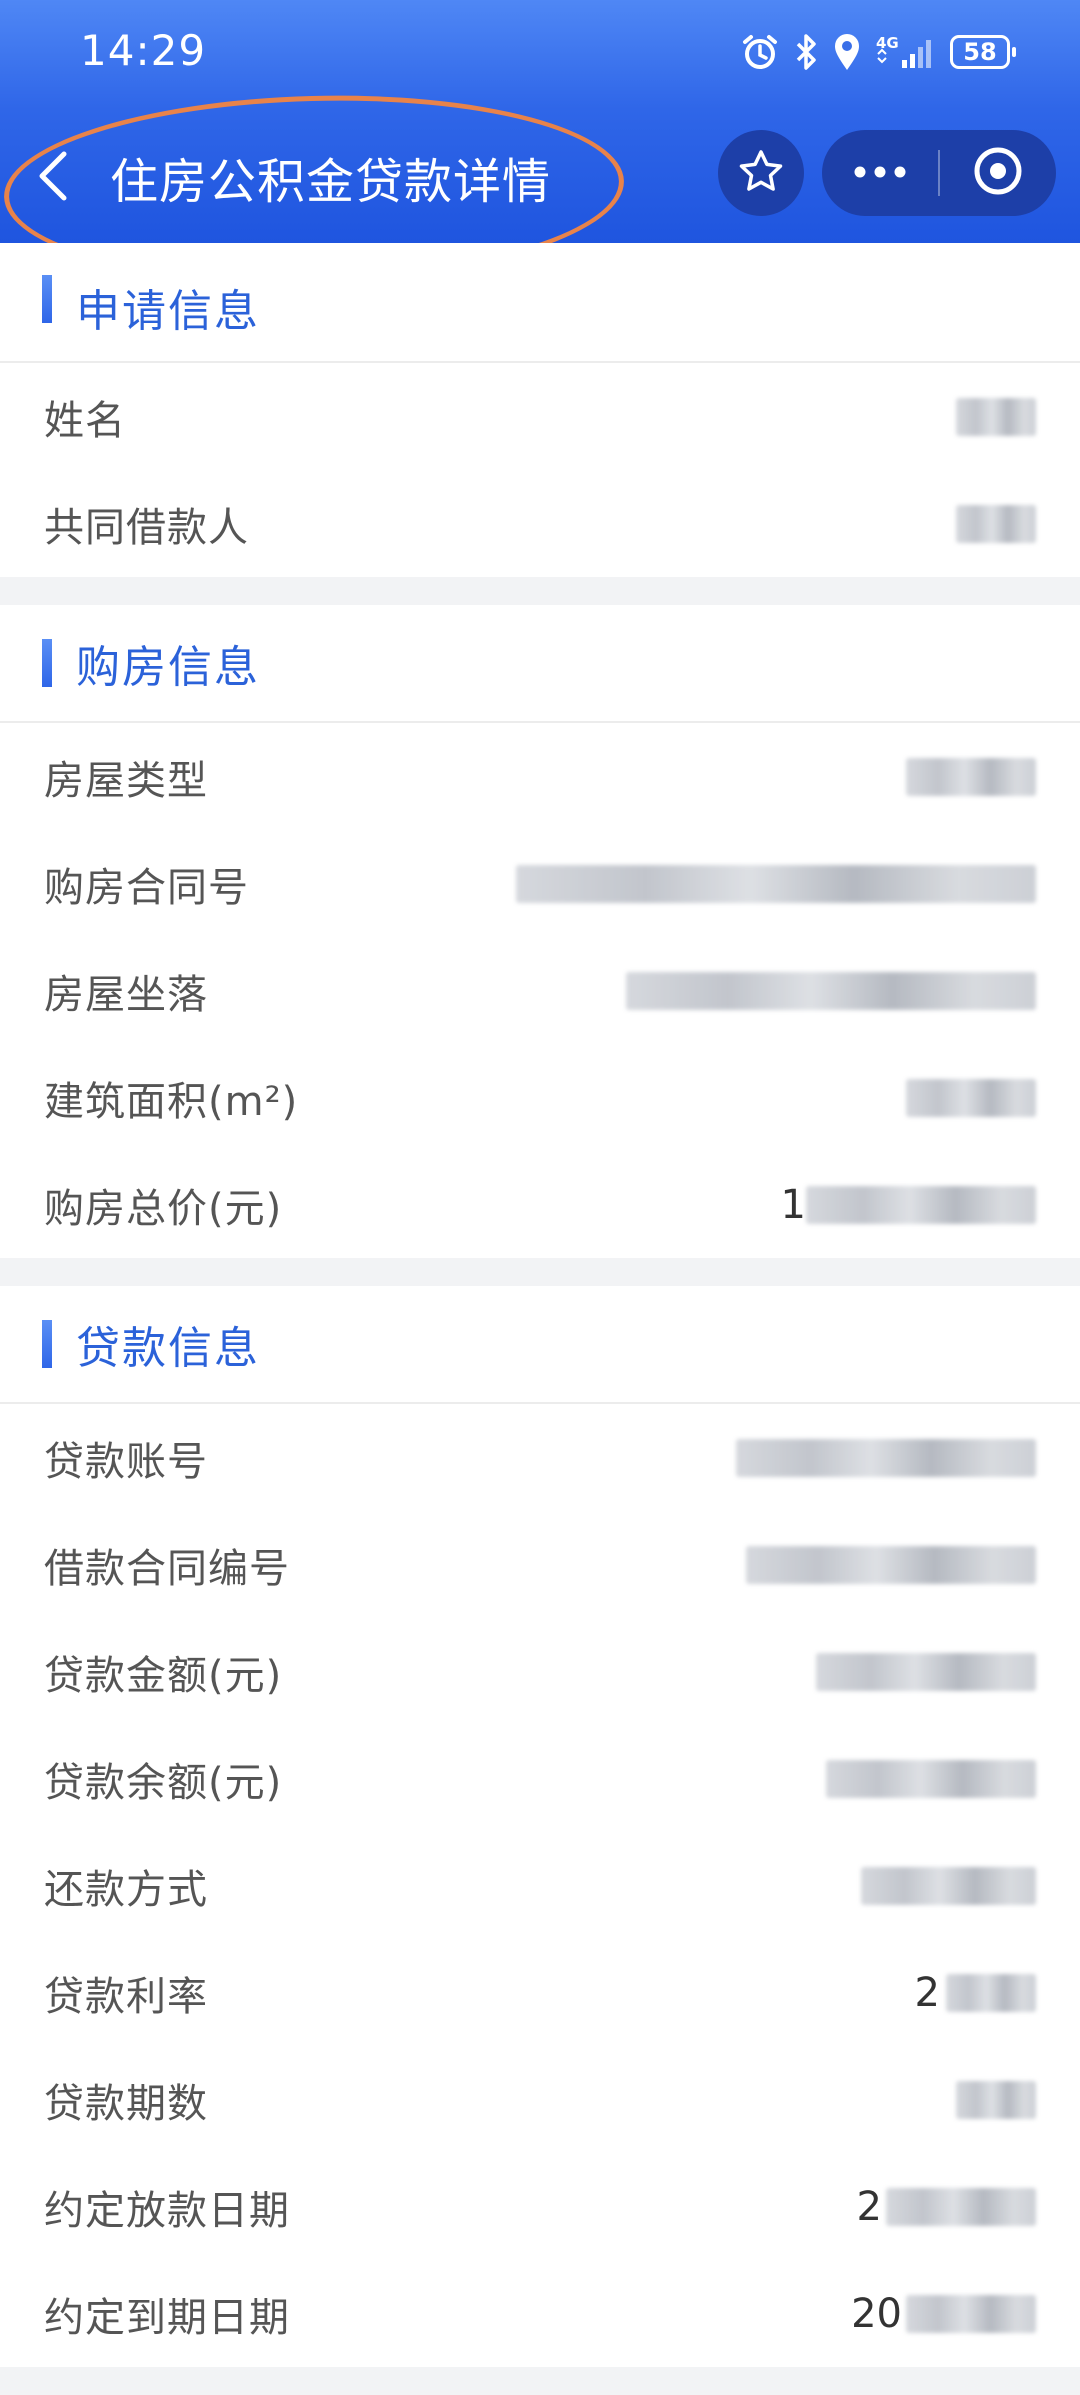  Describe the element at coordinates (540, 1564) in the screenshot. I see `info-row-loan-contract-no: 借款合同编号` at that location.